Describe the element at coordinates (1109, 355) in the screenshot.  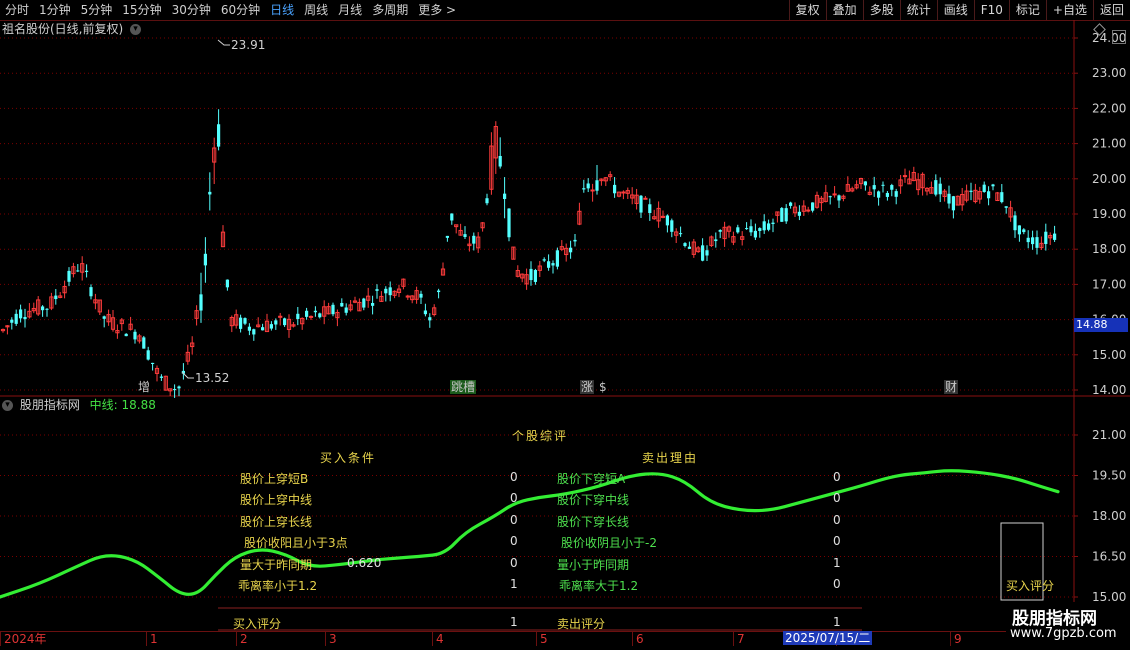
I see `y-tick-label: 15.00` at that location.